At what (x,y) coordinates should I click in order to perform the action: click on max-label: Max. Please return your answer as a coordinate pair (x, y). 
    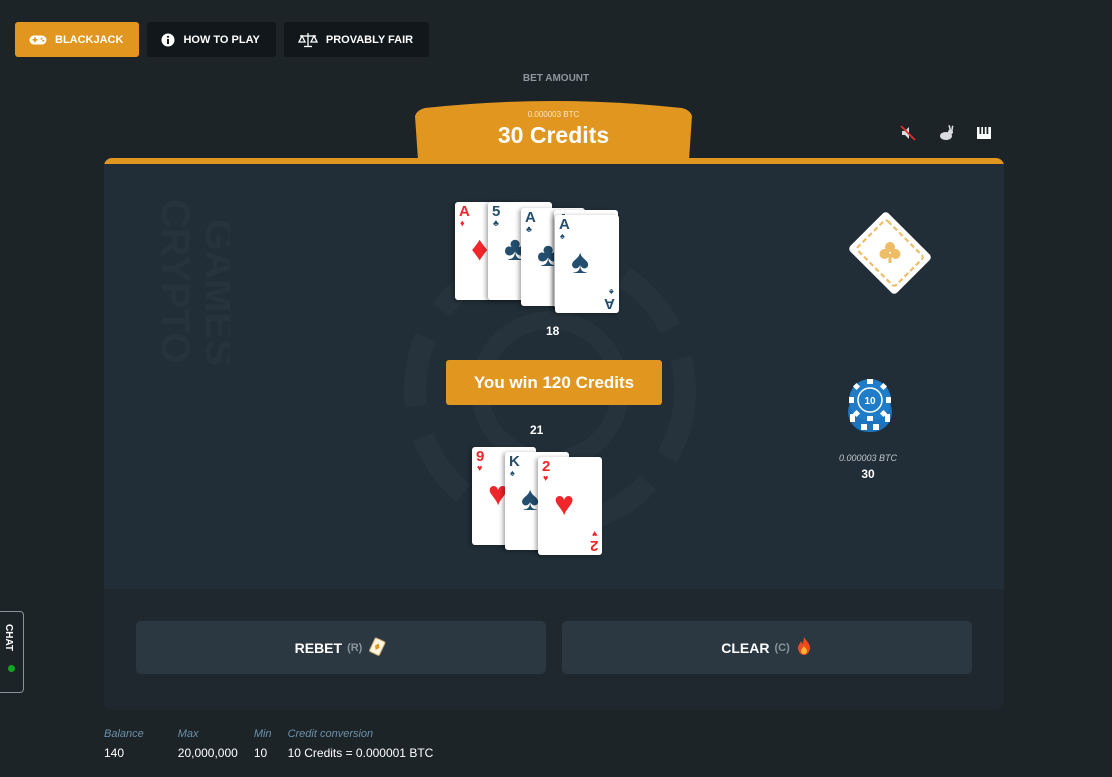
    Looking at the image, I should click on (188, 734).